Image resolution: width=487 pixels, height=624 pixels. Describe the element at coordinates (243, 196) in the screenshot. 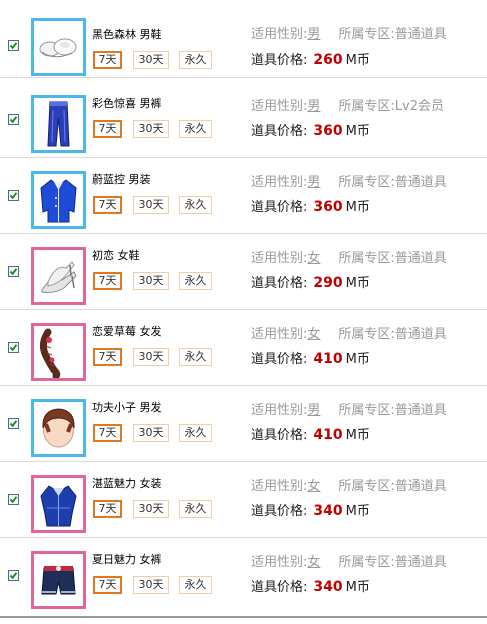

I see `item-row: 蔚蓝控 男装 7天 30天 永久 适用性别:男 所属专区:普通道具 道具价格: 360 M币` at that location.